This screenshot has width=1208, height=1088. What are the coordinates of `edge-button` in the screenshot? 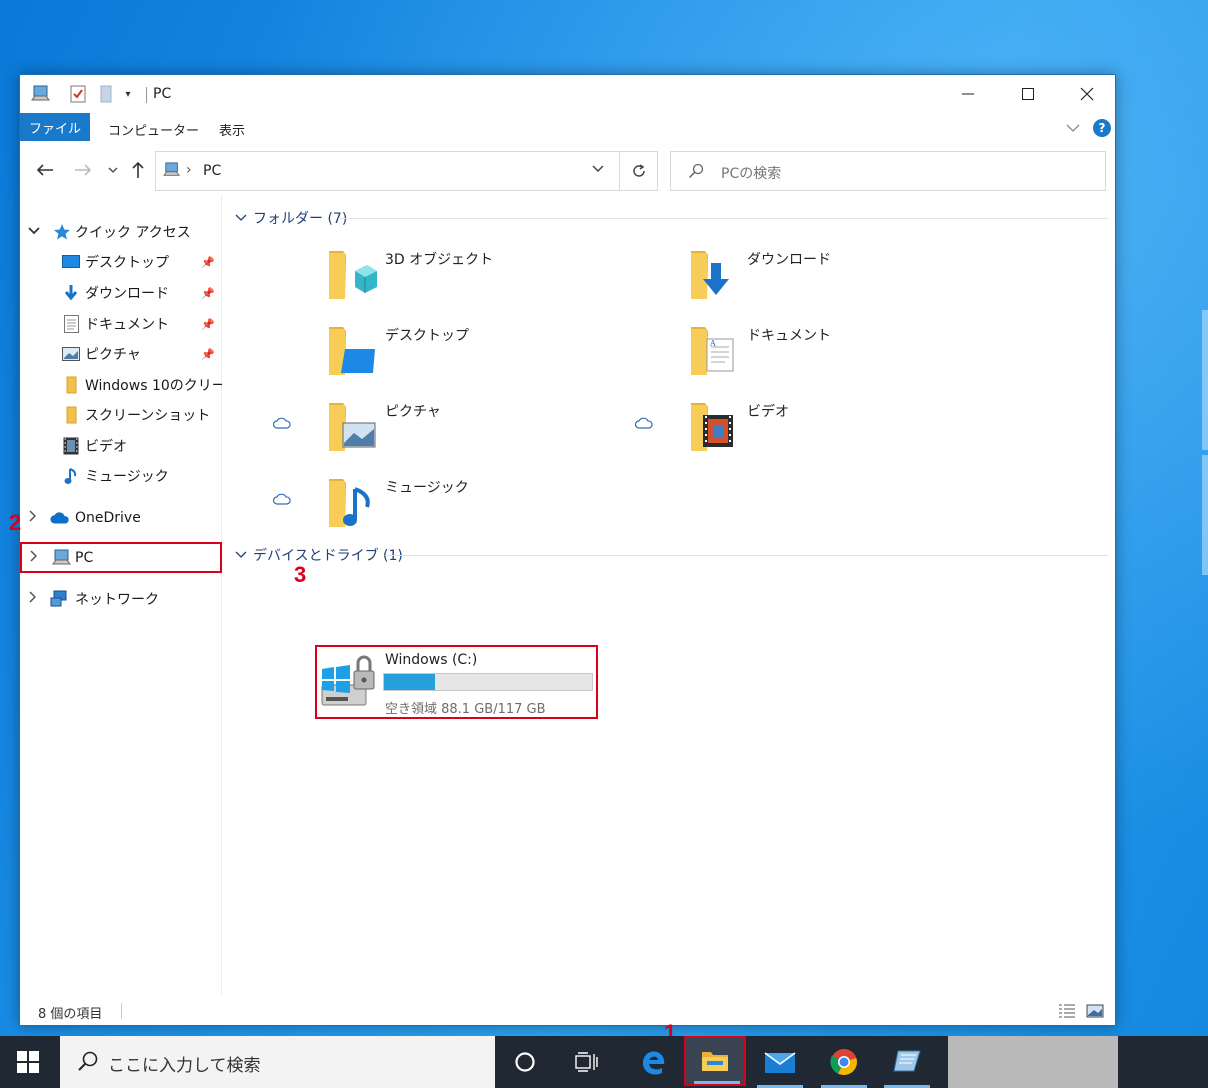 It's located at (653, 1062).